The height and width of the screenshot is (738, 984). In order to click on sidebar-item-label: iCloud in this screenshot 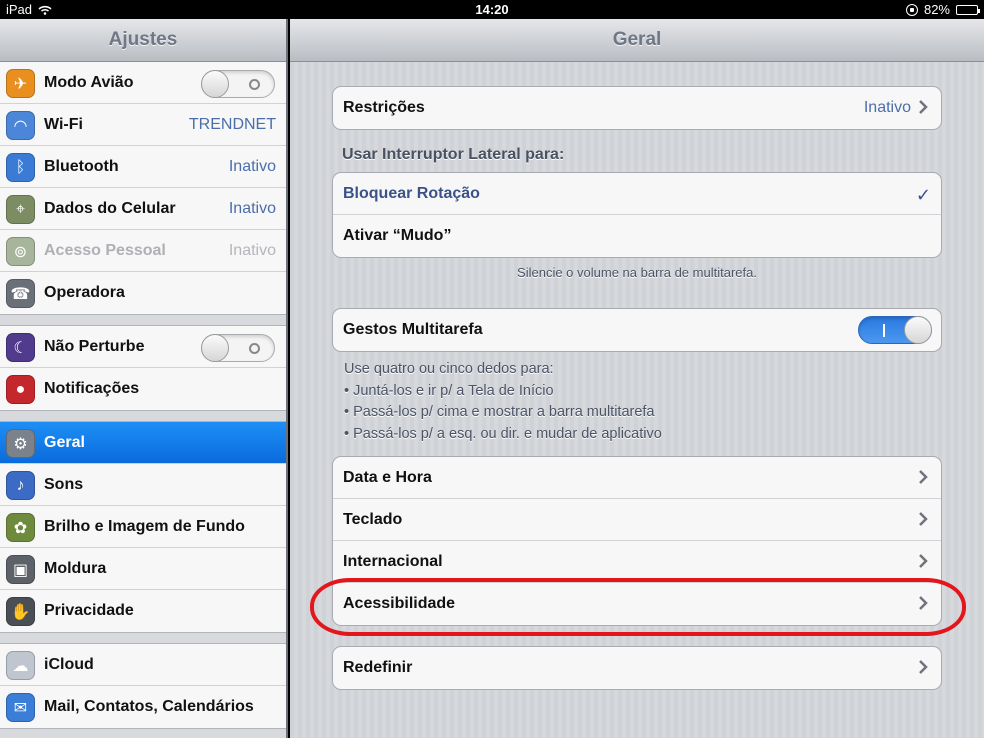, I will do `click(69, 664)`.